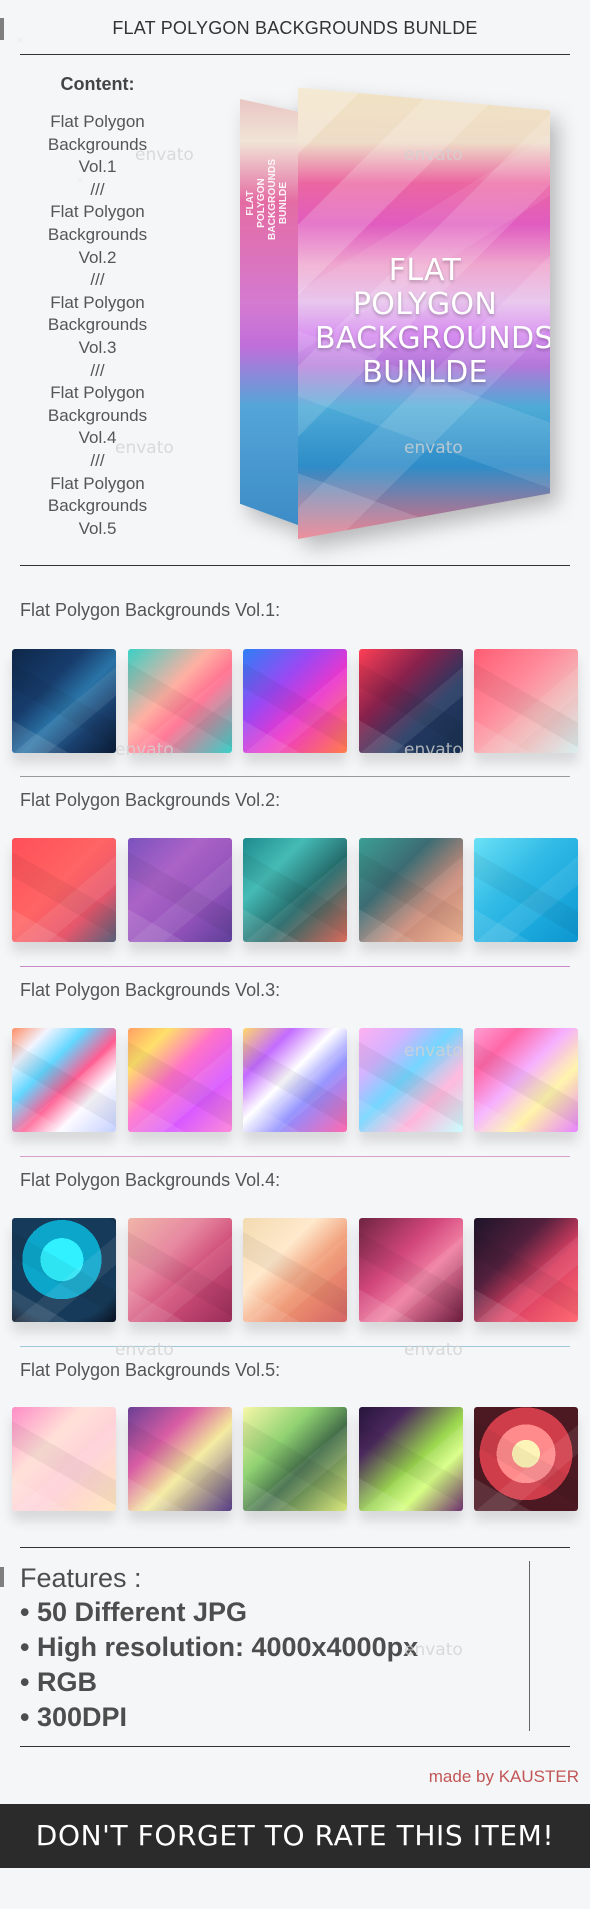 The width and height of the screenshot is (590, 1909). Describe the element at coordinates (150, 1180) in the screenshot. I see `section-title: Flat Polygon Backgrounds Vol.4:` at that location.